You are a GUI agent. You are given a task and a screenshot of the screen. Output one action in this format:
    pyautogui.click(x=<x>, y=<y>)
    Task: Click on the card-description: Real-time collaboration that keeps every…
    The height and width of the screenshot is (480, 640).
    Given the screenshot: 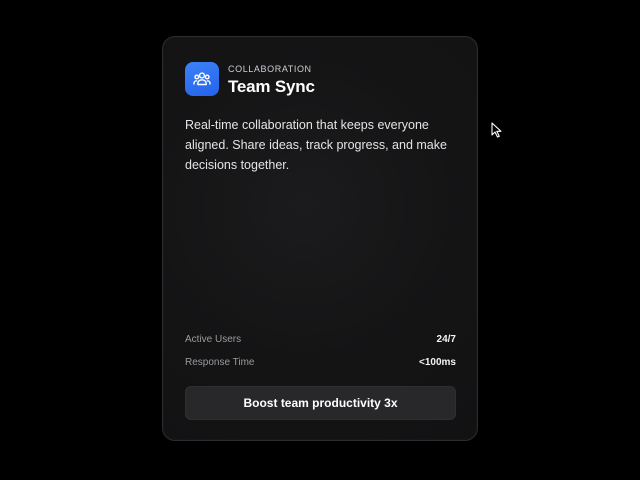 What is the action you would take?
    pyautogui.click(x=316, y=145)
    